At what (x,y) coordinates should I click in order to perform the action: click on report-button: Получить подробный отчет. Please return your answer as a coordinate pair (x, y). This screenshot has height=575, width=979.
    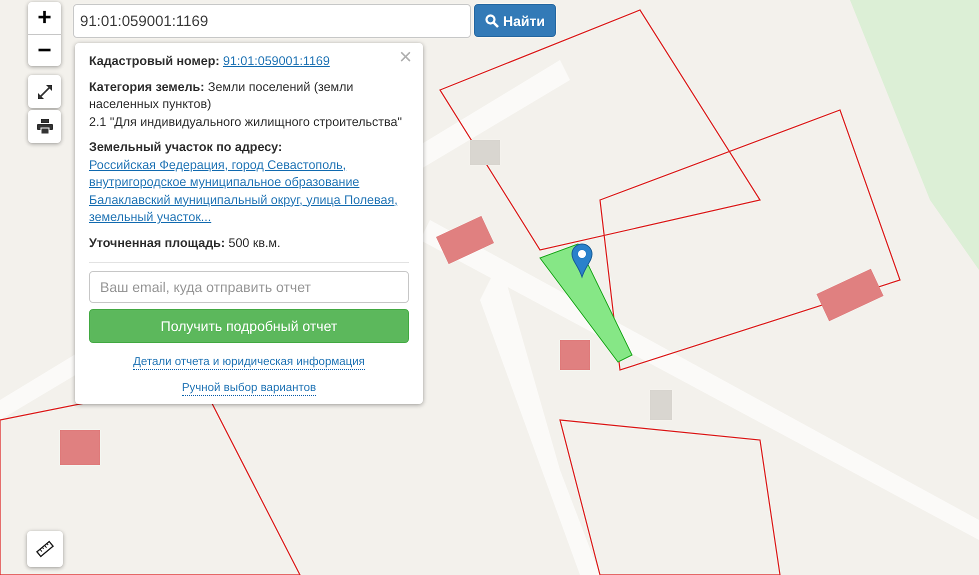
    Looking at the image, I should click on (249, 326).